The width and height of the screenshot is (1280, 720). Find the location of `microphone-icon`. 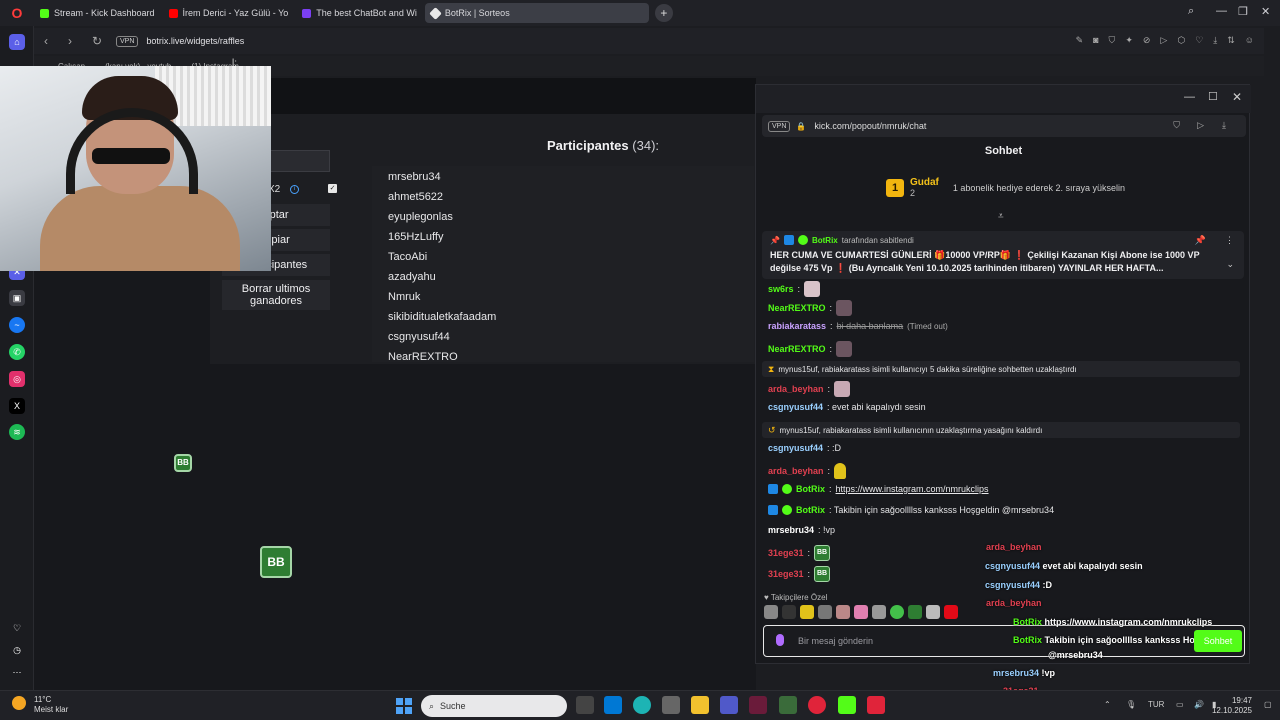

microphone-icon is located at coordinates (780, 640).